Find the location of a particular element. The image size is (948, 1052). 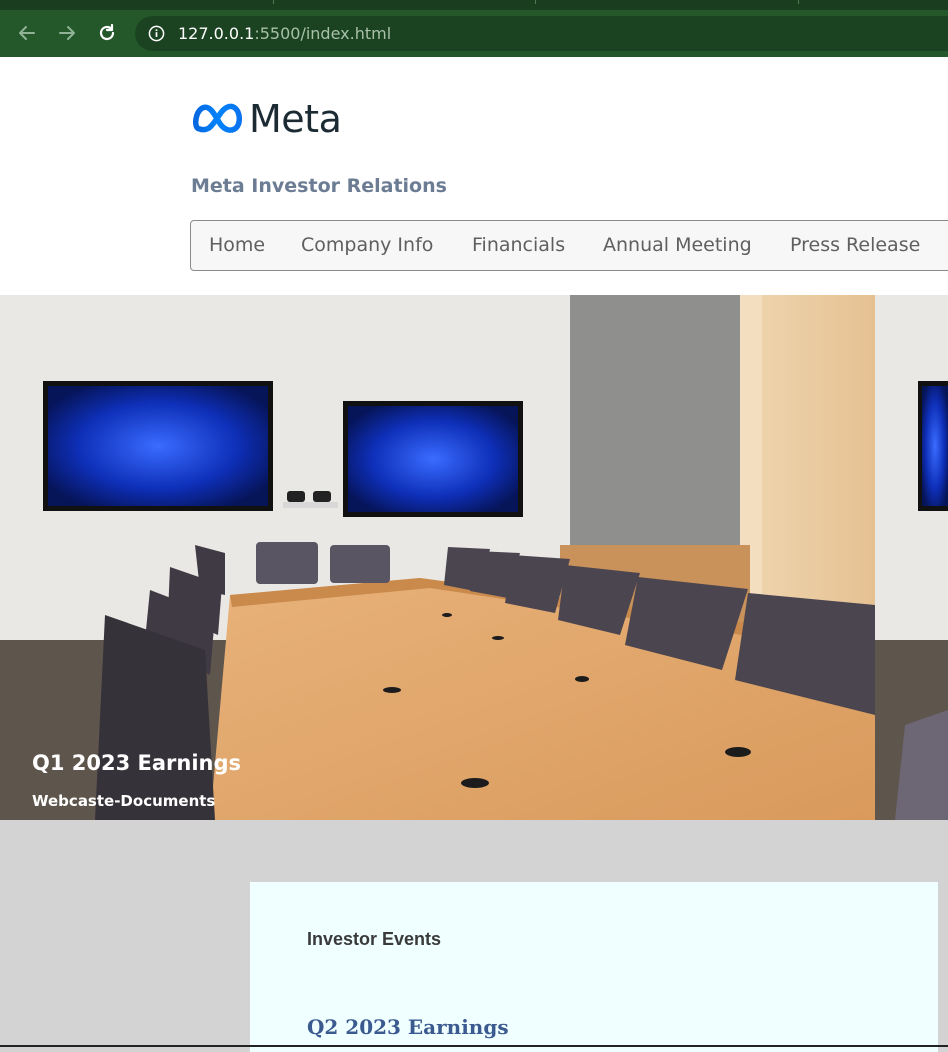

site-info-icon is located at coordinates (156, 33).